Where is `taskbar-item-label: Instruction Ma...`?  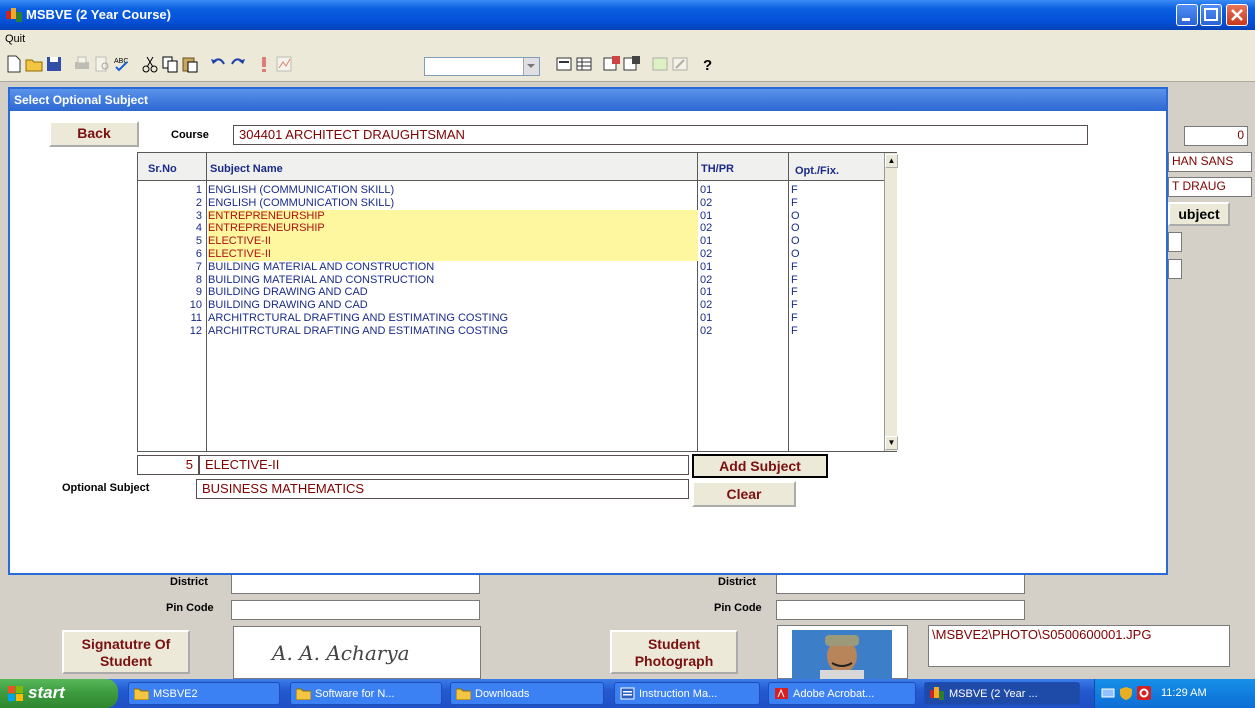 taskbar-item-label: Instruction Ma... is located at coordinates (678, 694).